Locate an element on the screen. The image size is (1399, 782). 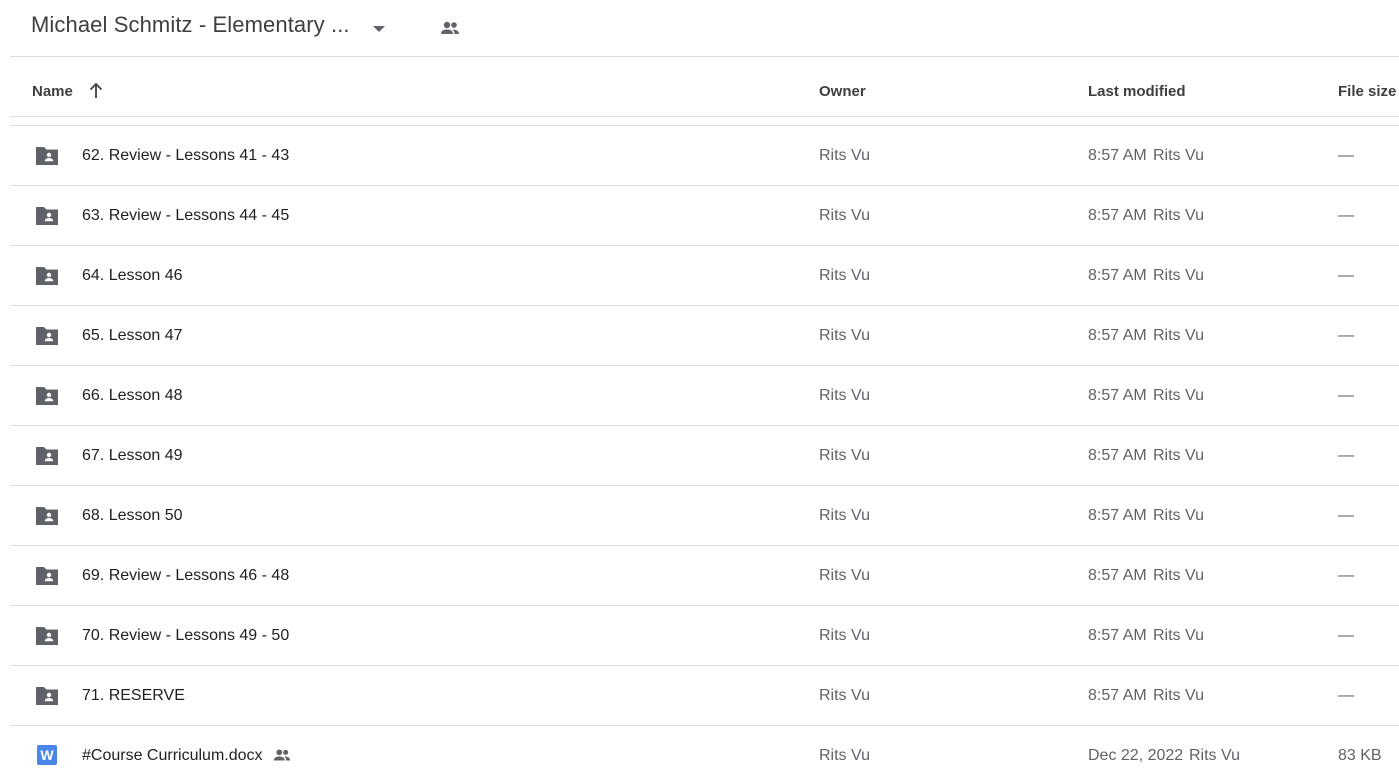
file-list-row: 65. Lesson 47 Rits Vu 8:57 AM Rits Vu — is located at coordinates (704, 336).